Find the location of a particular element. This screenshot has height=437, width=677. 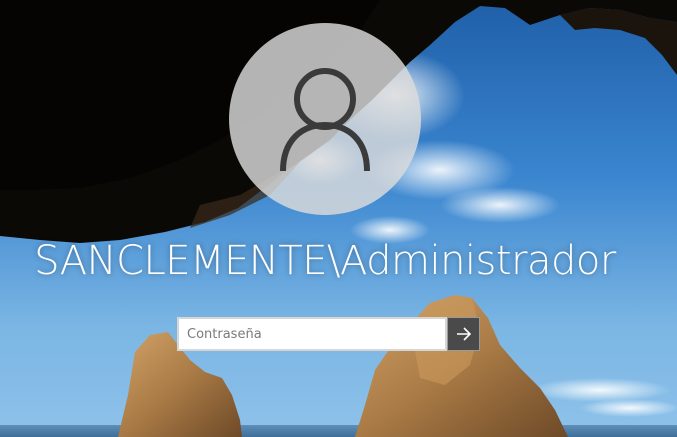

user-silhouette-icon is located at coordinates (325, 119).